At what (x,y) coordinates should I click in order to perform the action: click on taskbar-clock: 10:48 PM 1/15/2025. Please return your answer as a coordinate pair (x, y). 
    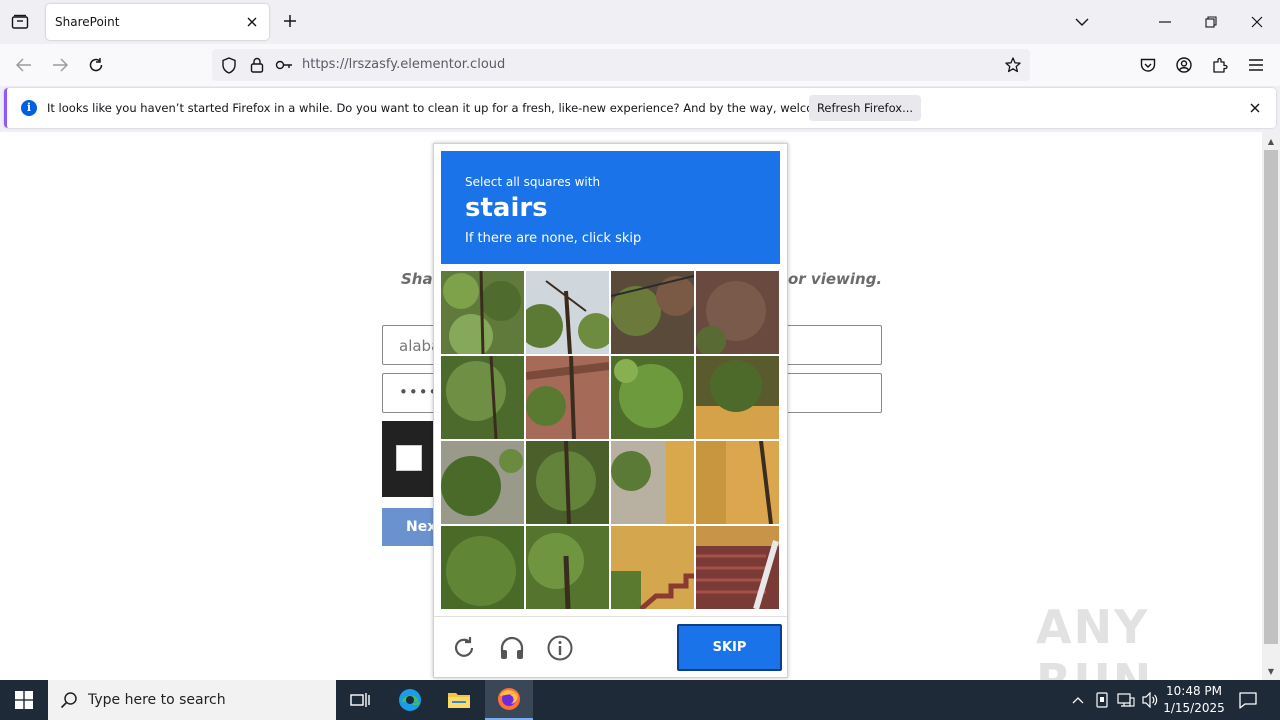
    Looking at the image, I should click on (1194, 700).